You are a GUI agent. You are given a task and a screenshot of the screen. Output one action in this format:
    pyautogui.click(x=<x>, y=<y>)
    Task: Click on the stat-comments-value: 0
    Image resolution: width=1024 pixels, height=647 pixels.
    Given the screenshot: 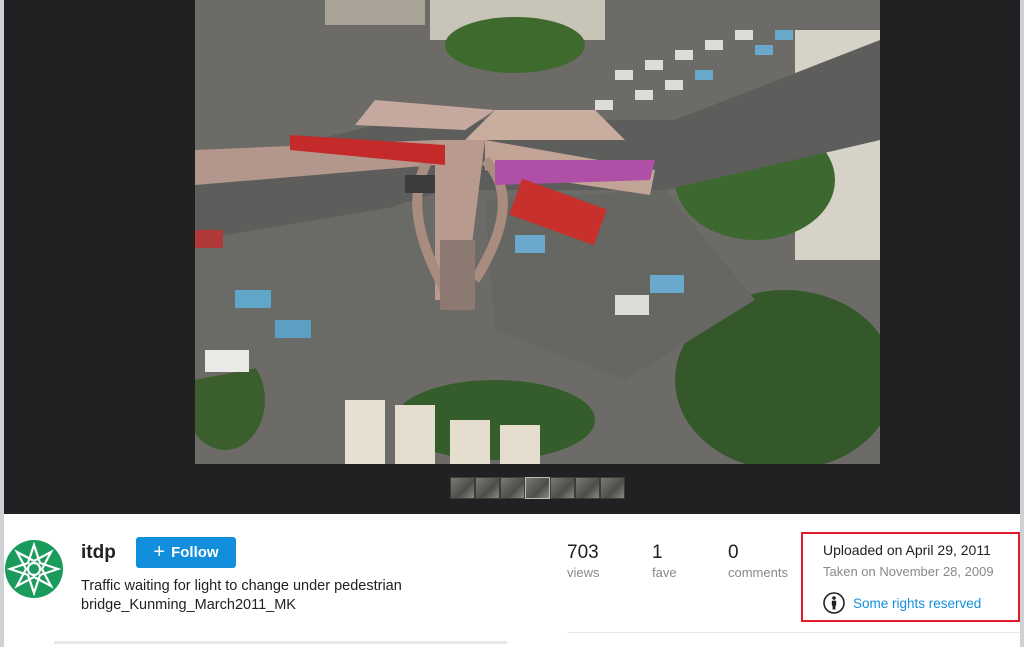 What is the action you would take?
    pyautogui.click(x=733, y=552)
    